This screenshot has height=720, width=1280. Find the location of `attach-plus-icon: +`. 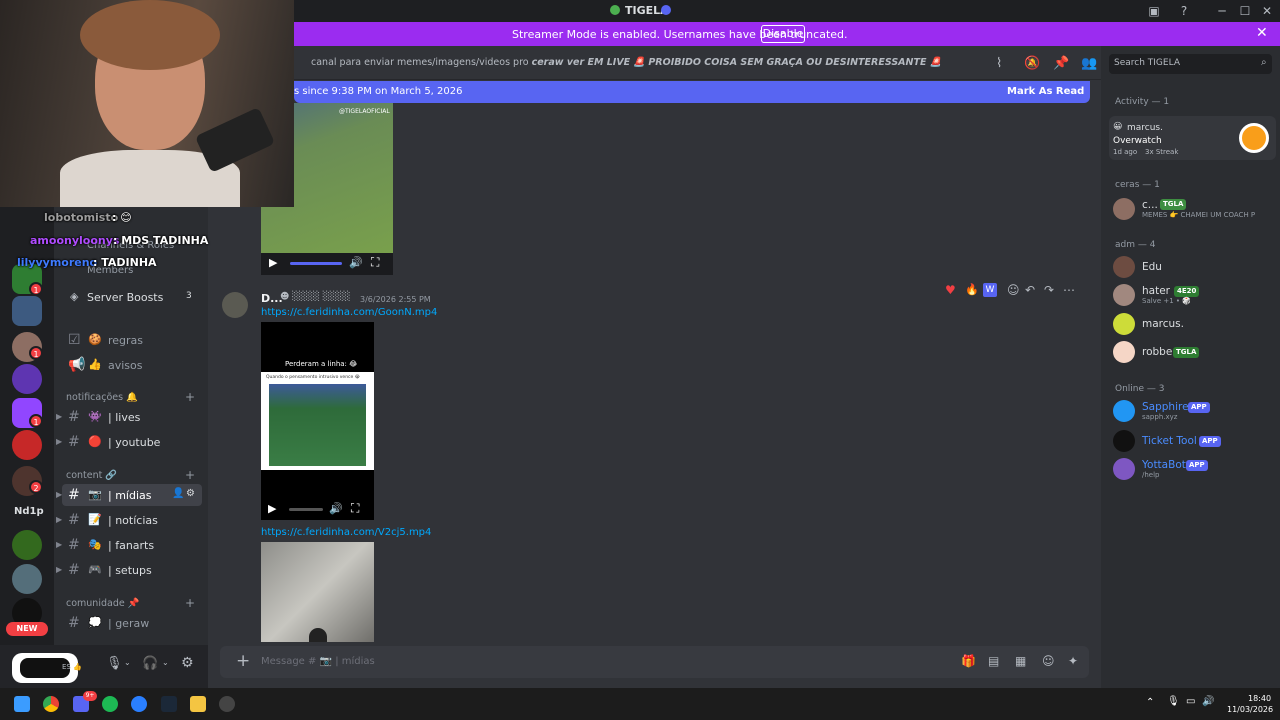

attach-plus-icon: + is located at coordinates (243, 661).